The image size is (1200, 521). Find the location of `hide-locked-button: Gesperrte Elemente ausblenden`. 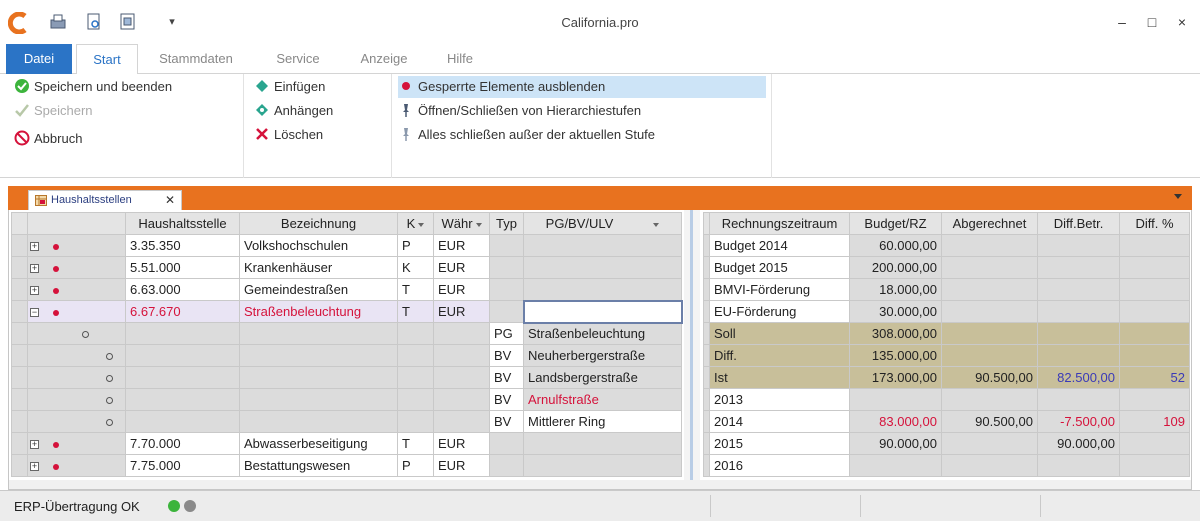

hide-locked-button: Gesperrte Elemente ausblenden is located at coordinates (582, 87).